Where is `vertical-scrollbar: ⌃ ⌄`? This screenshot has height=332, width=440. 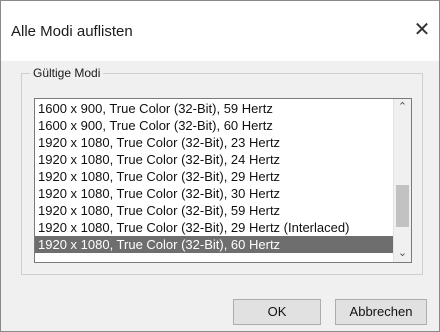 vertical-scrollbar: ⌃ ⌄ is located at coordinates (402, 180).